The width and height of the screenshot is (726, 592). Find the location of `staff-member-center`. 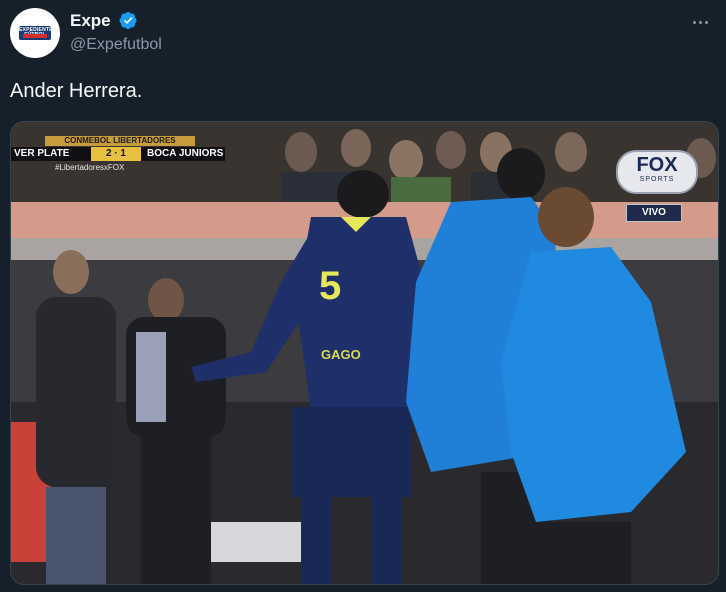

staff-member-center is located at coordinates (176, 431).